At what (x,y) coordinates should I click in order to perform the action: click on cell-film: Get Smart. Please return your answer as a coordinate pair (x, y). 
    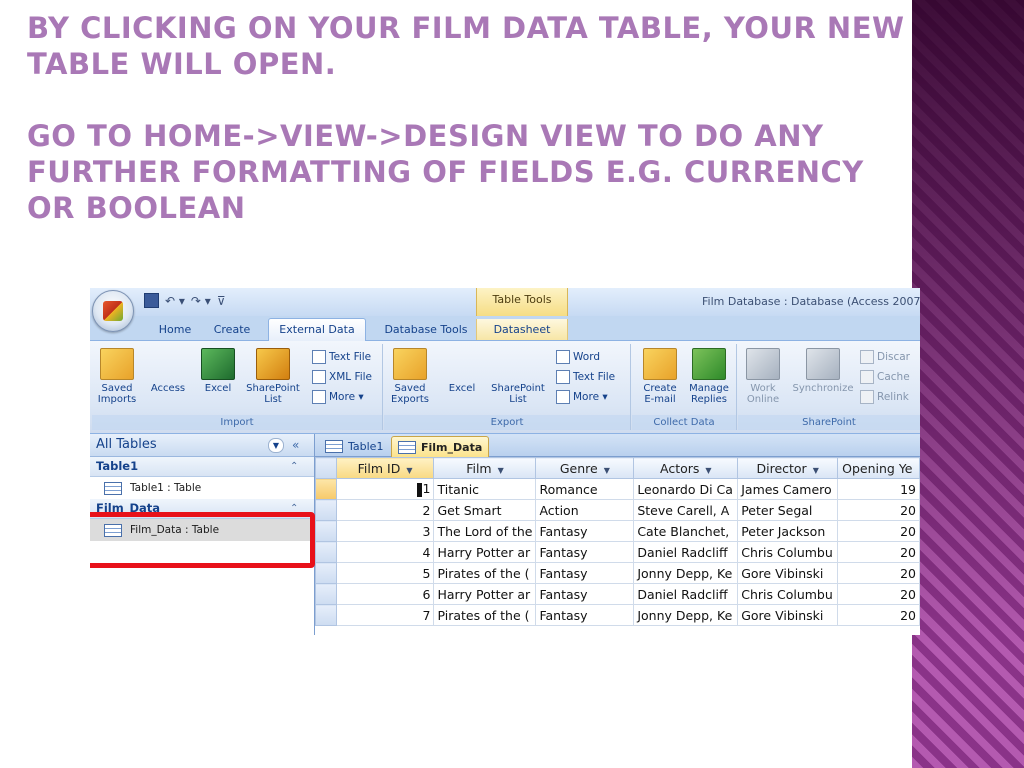
    Looking at the image, I should click on (485, 510).